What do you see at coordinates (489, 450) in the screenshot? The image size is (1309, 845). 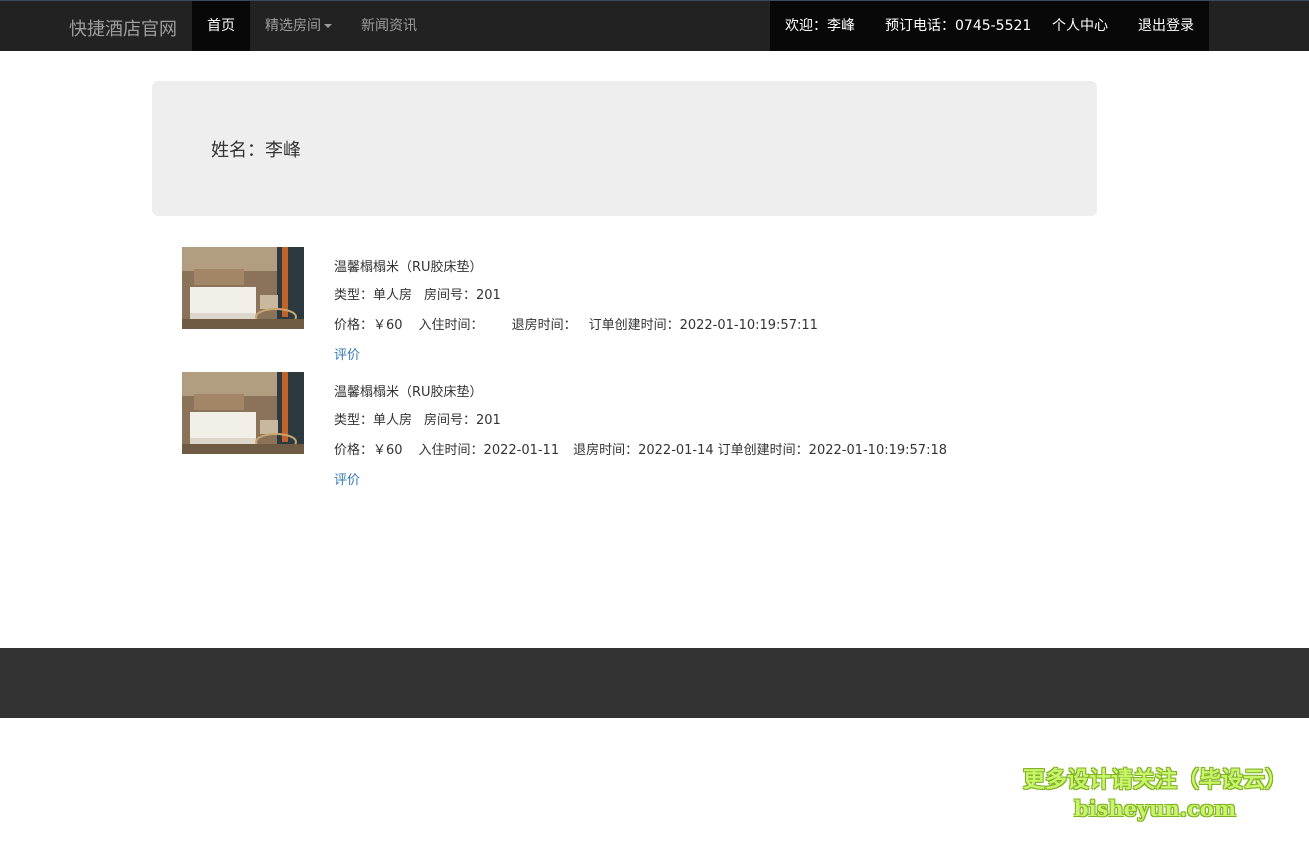 I see `checkin-time: 入住时间：2022-01-11` at bounding box center [489, 450].